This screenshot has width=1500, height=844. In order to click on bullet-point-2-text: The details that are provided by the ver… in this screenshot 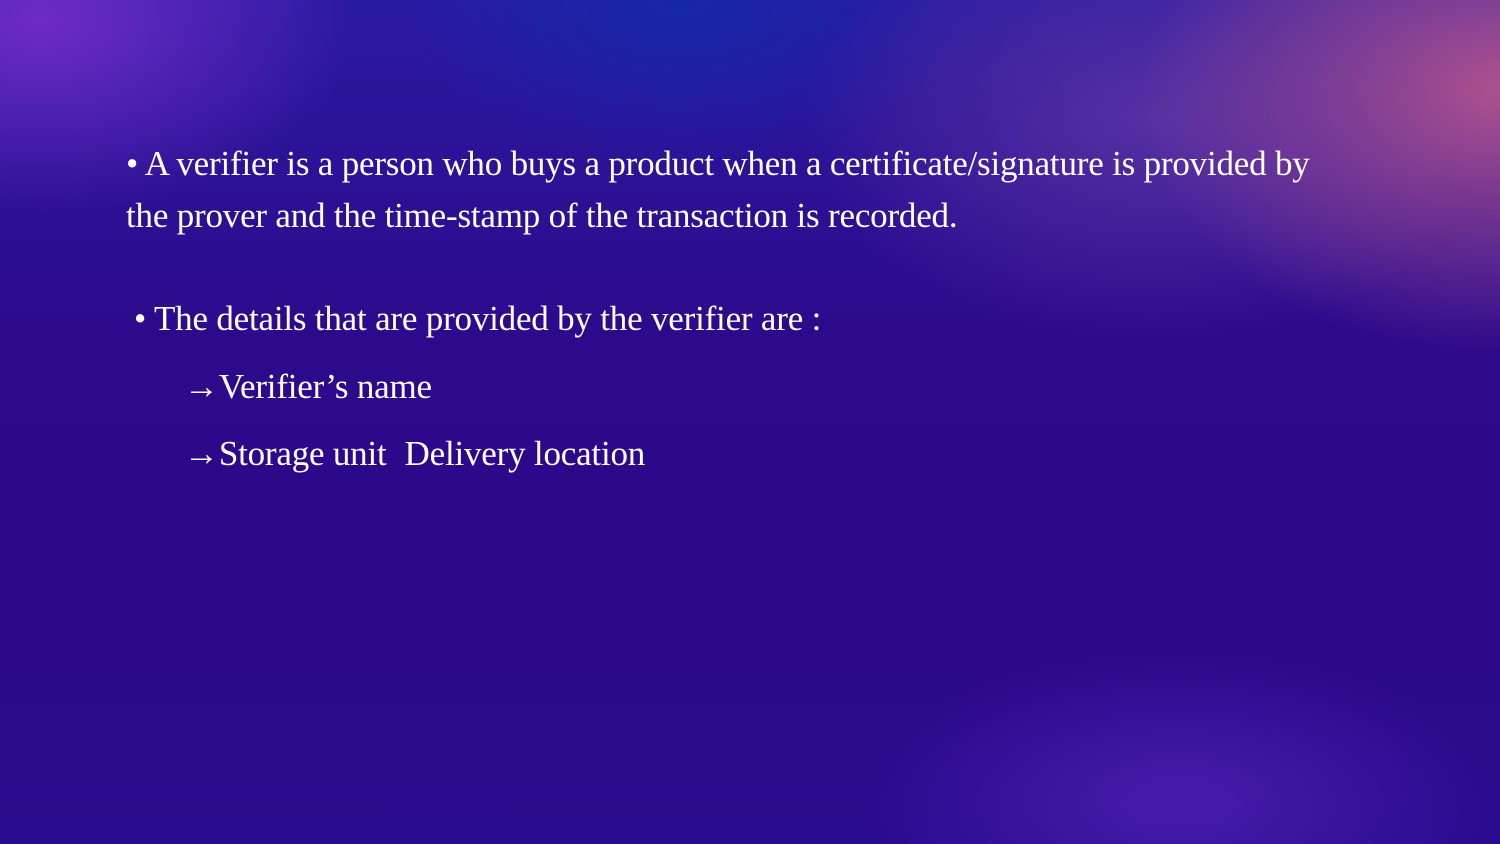, I will do `click(487, 318)`.